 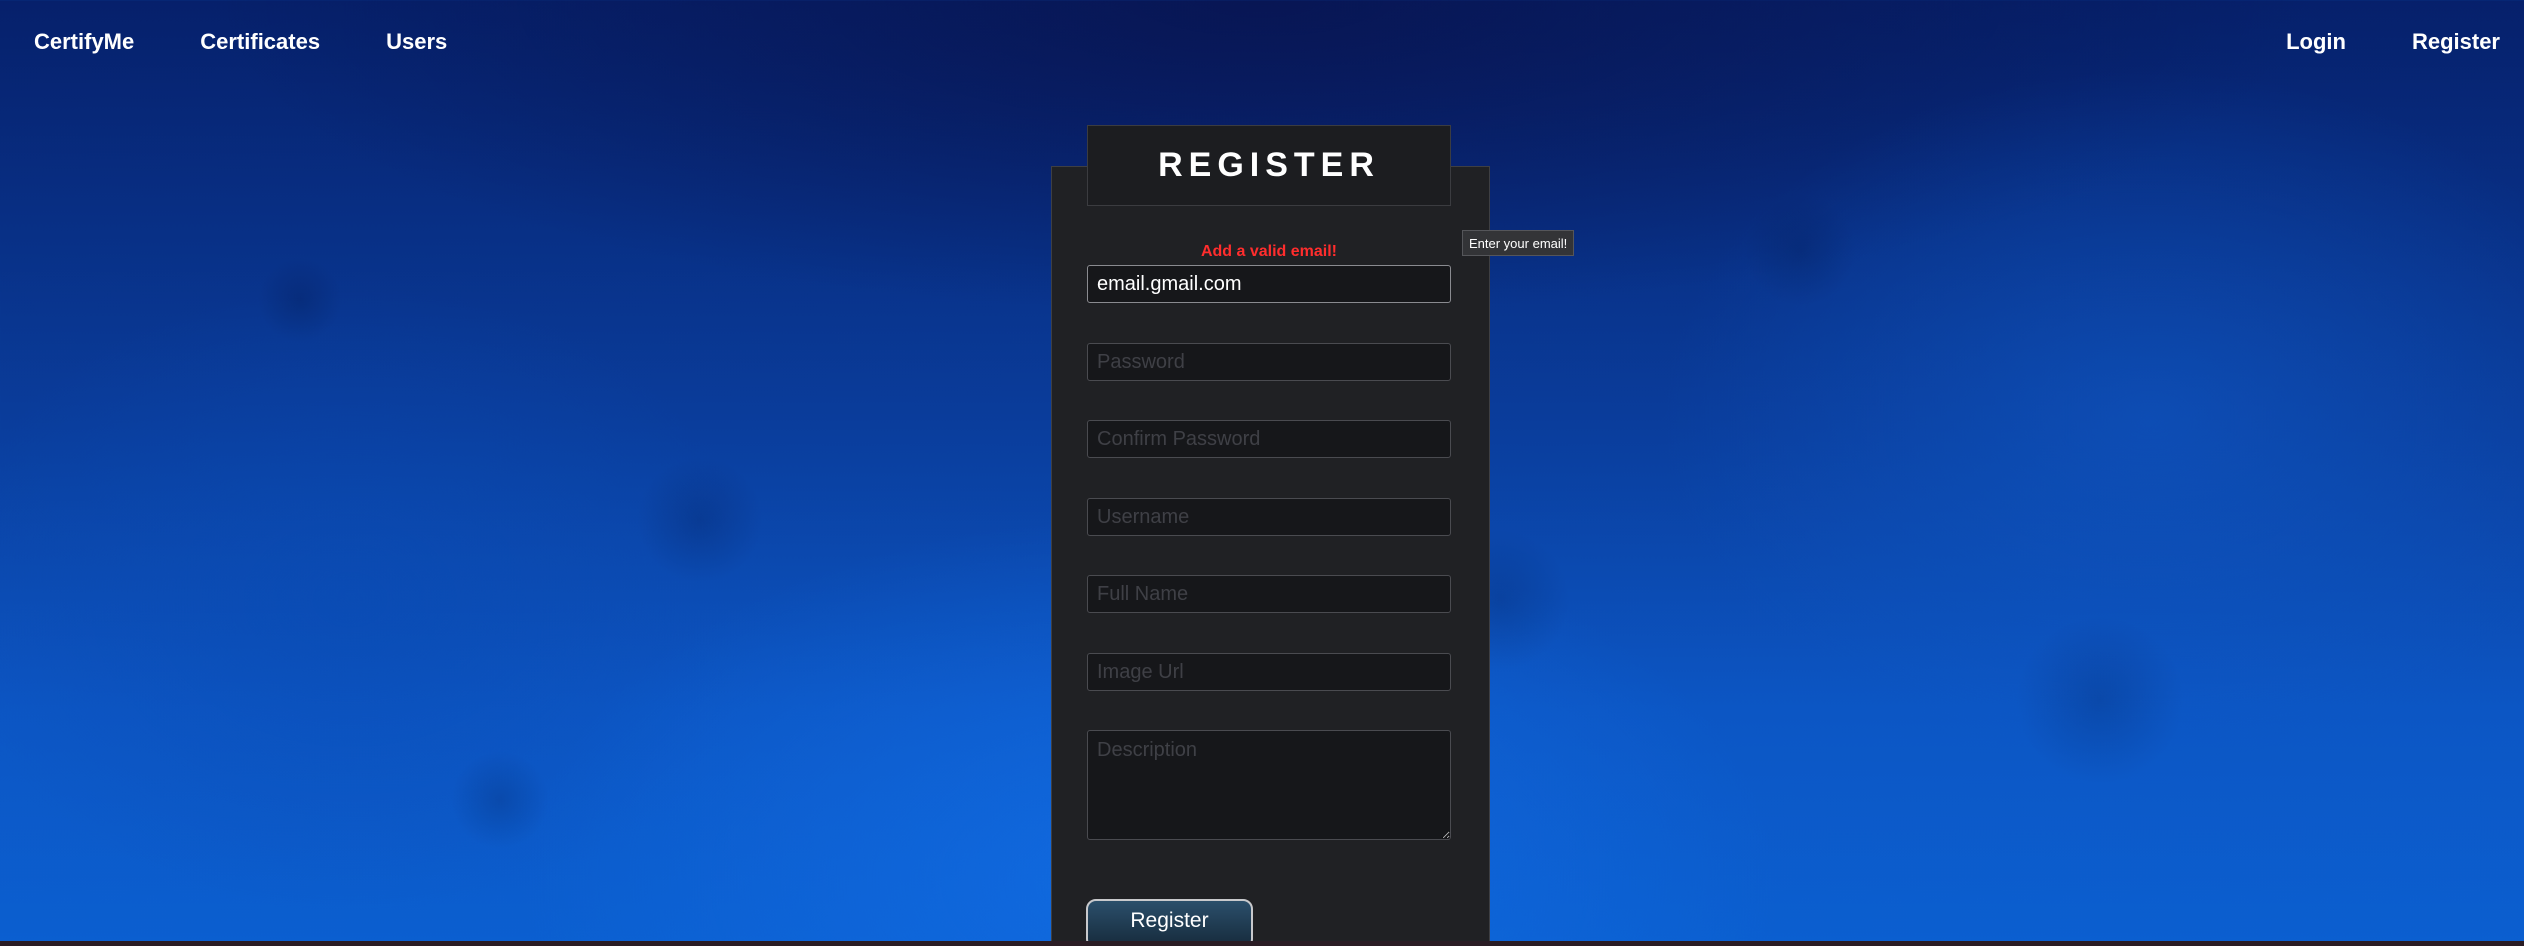 What do you see at coordinates (416, 42) in the screenshot?
I see `nav-link-users: Users` at bounding box center [416, 42].